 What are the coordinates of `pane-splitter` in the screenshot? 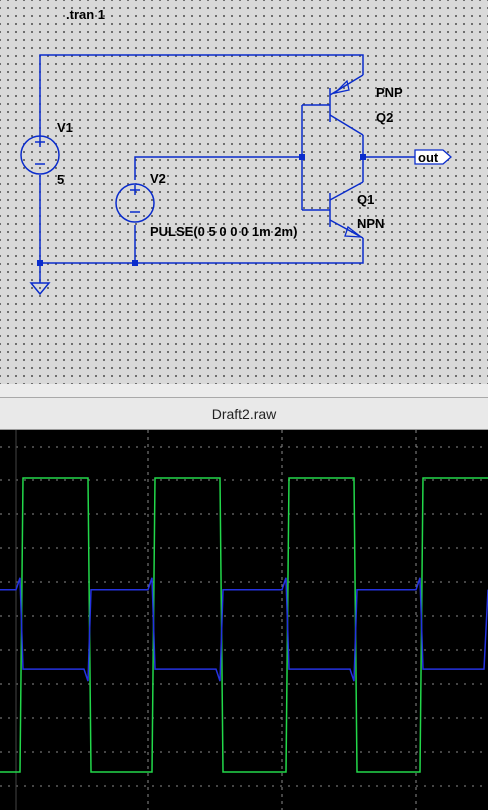 It's located at (244, 391).